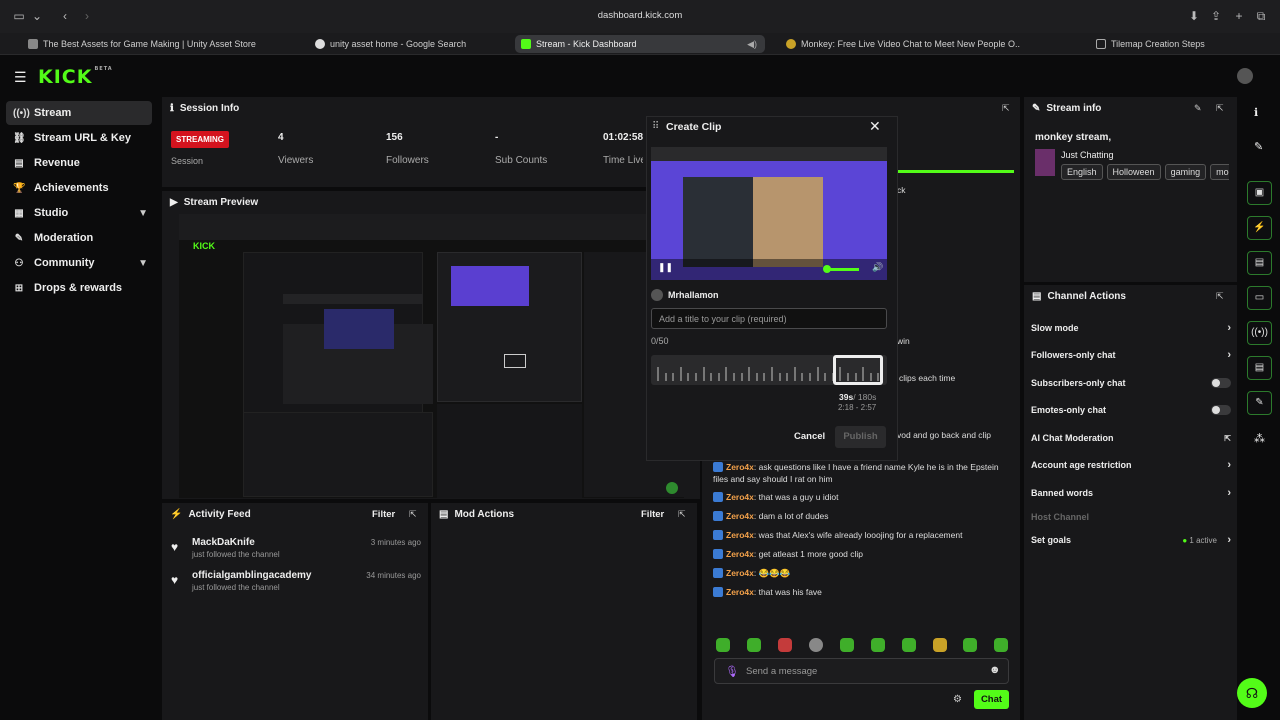  Describe the element at coordinates (652, 514) in the screenshot. I see `mod-filter-button: Filter` at that location.